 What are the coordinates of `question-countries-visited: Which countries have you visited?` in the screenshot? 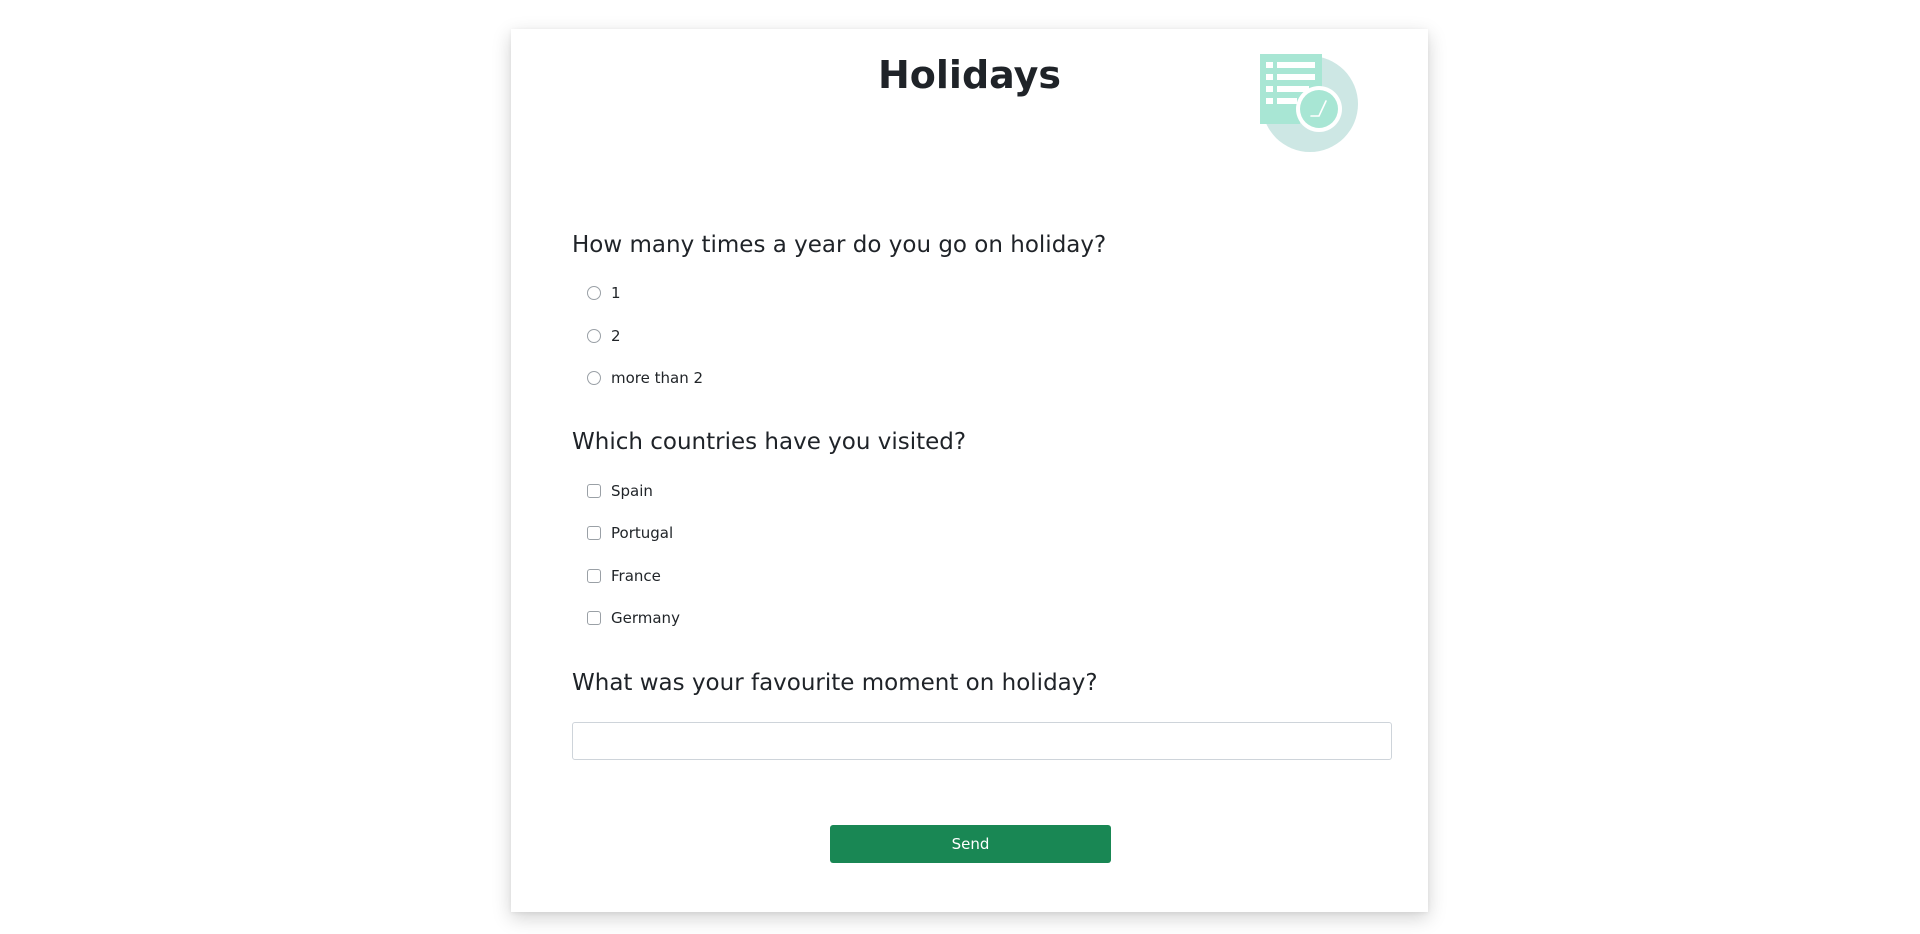 It's located at (769, 442).